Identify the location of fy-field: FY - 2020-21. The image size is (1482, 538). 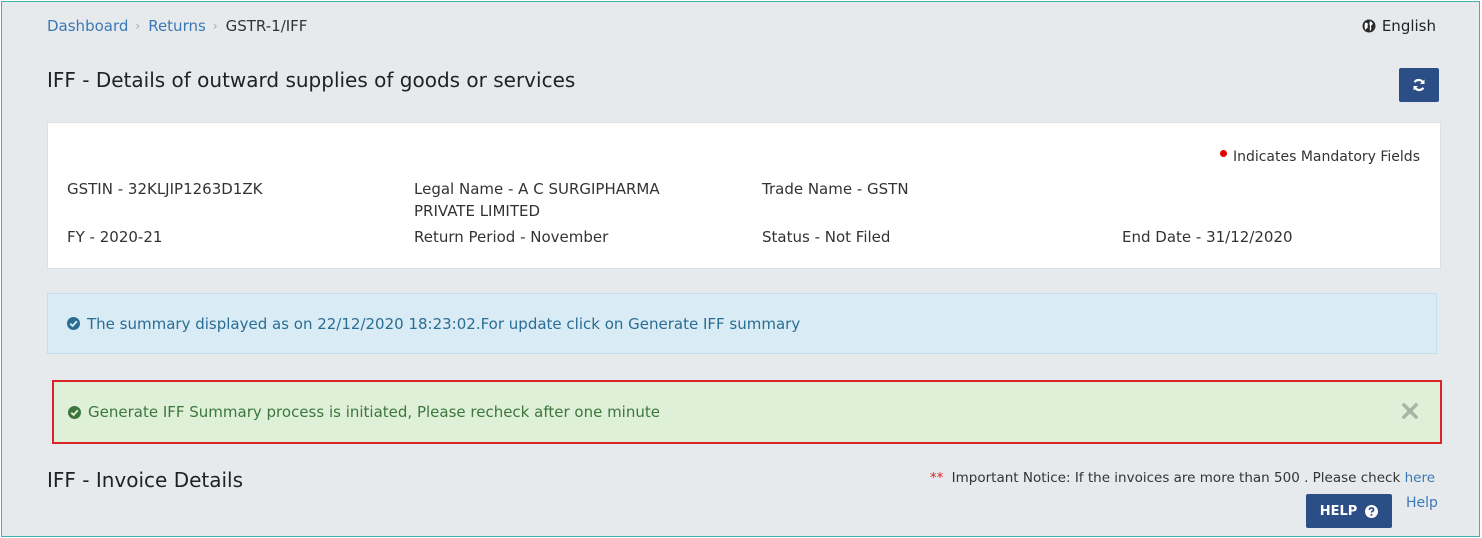
(115, 237).